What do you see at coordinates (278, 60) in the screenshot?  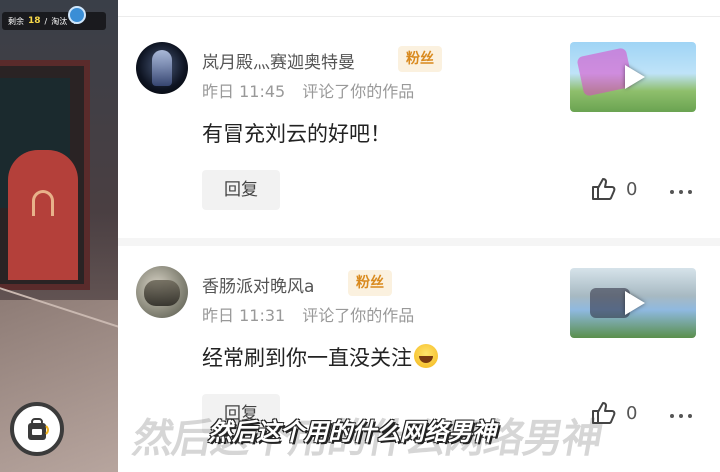 I see `username: 岚月殿灬赛迦奥特曼` at bounding box center [278, 60].